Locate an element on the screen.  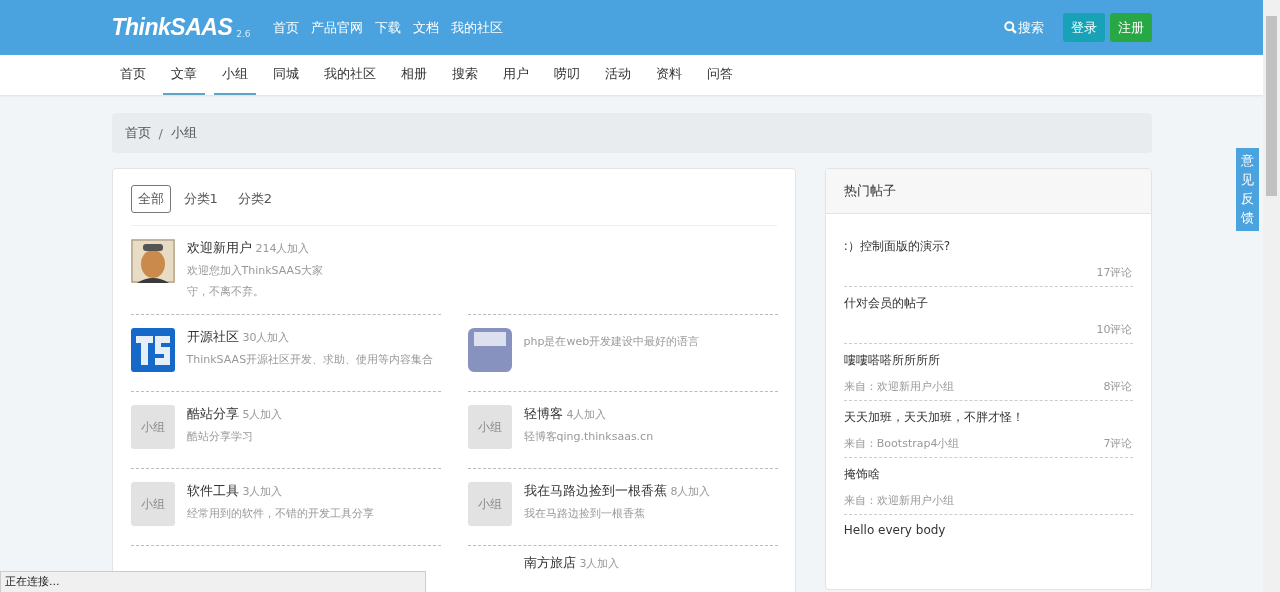
search-icon is located at coordinates (1010, 27).